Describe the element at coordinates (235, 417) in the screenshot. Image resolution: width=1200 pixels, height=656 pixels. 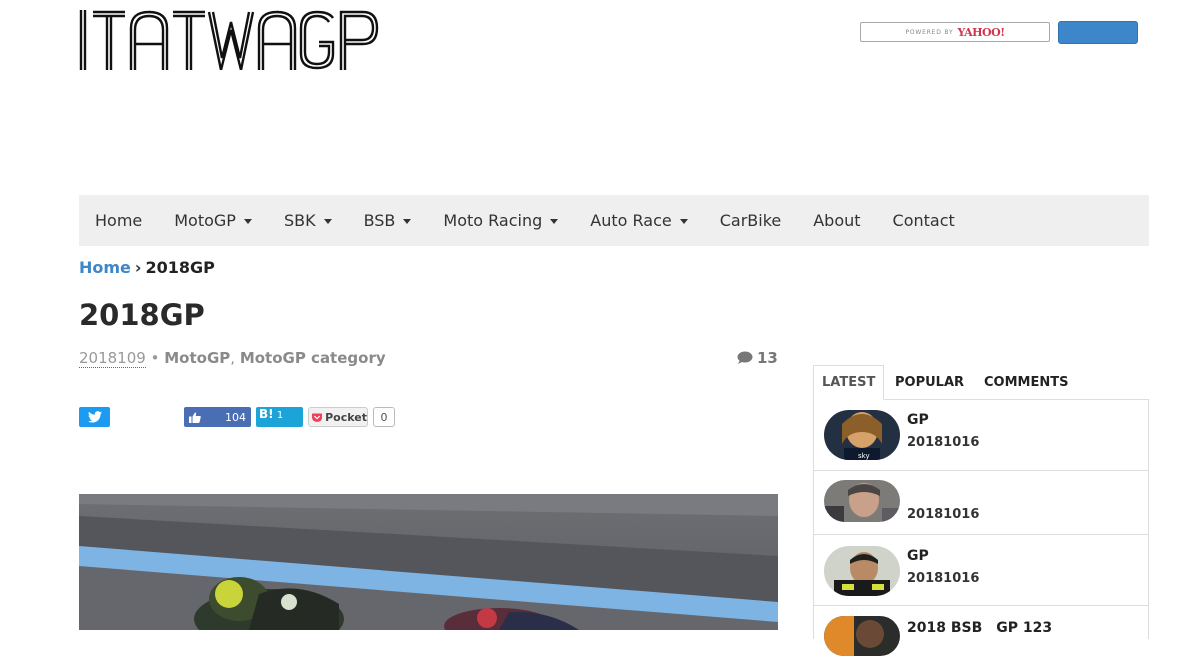
I see `like-count: 104` at that location.